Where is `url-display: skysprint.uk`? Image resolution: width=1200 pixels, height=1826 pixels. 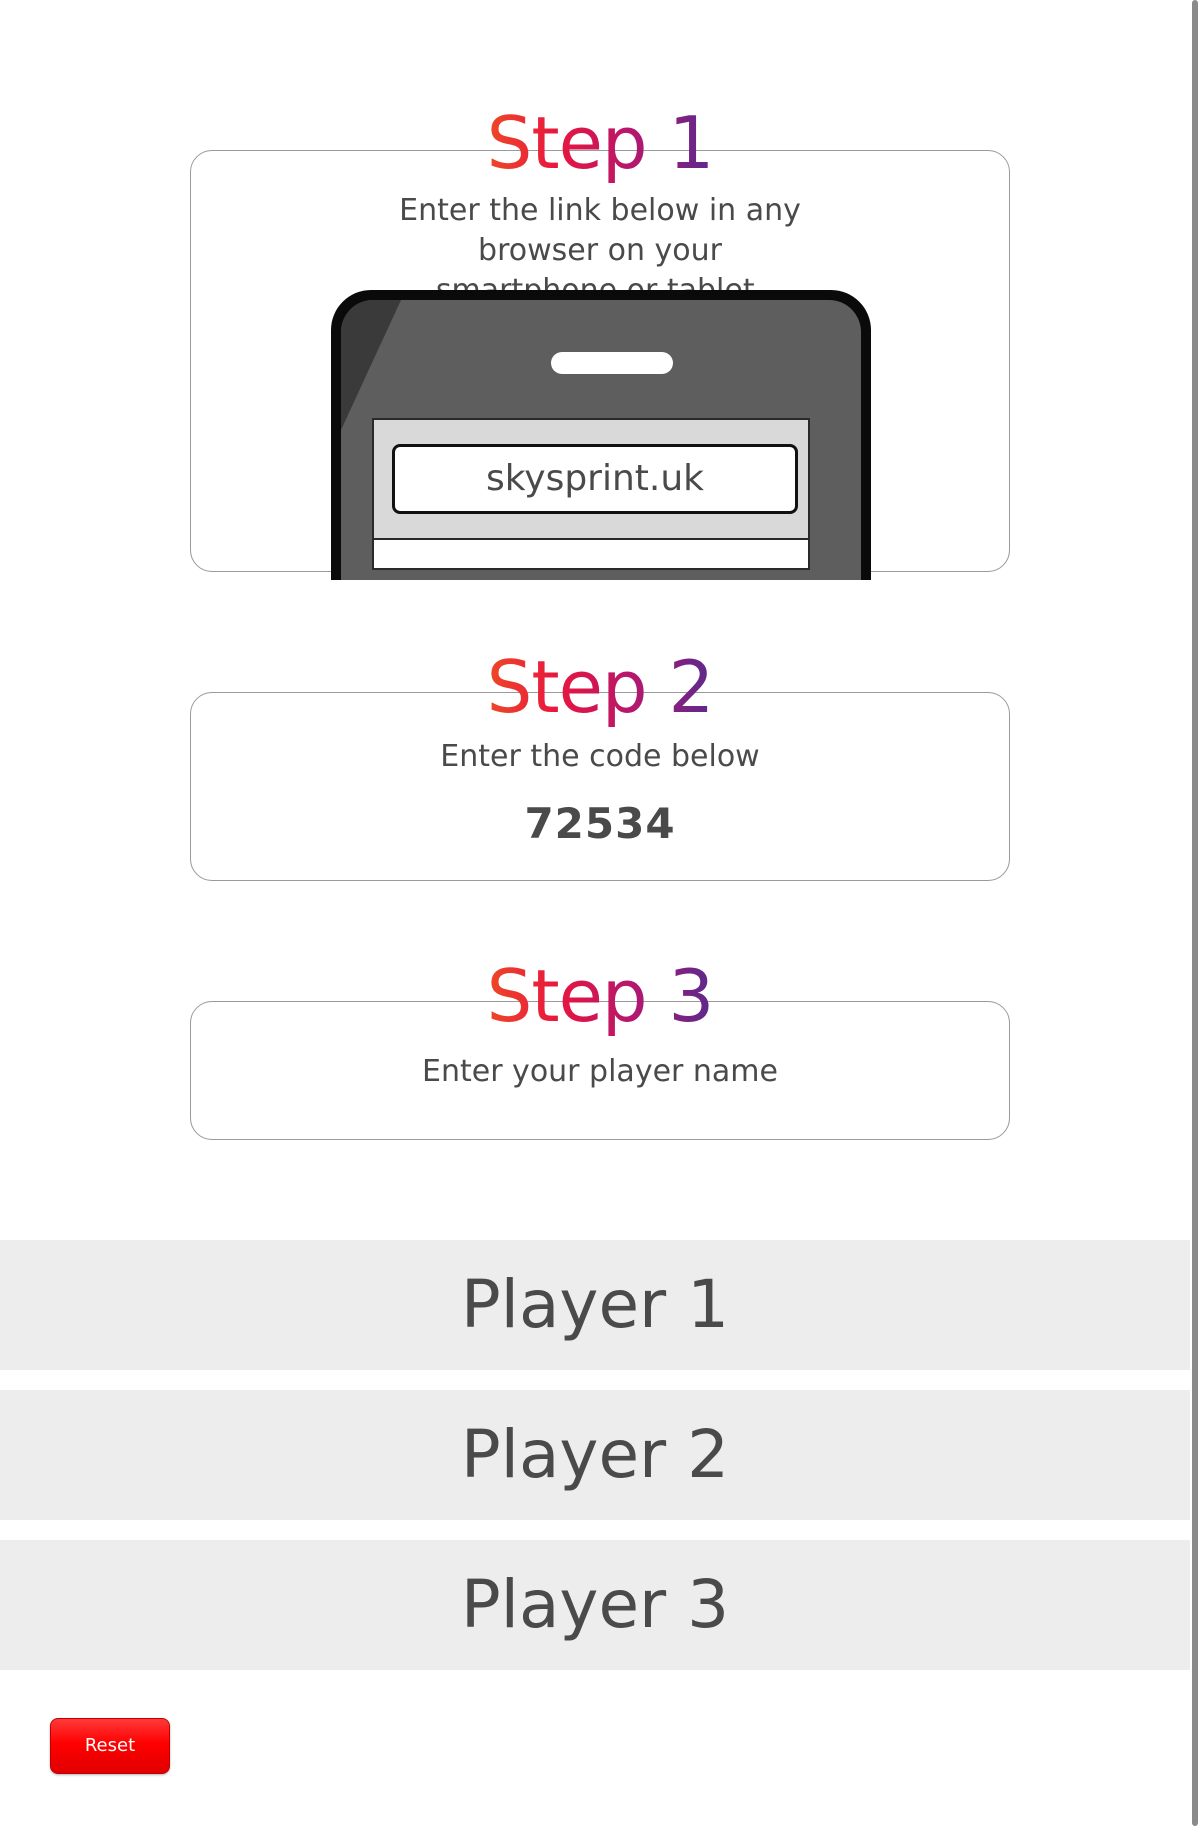 url-display: skysprint.uk is located at coordinates (595, 479).